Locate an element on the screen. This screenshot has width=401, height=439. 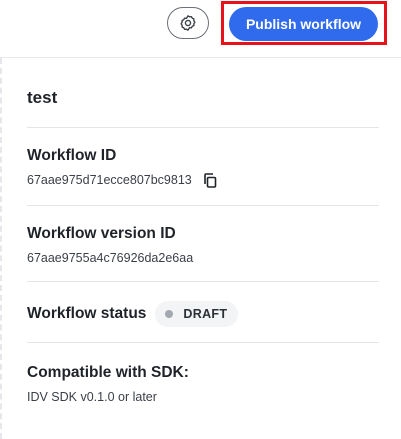
top-toolbar: Publish workflow is located at coordinates (200, 26).